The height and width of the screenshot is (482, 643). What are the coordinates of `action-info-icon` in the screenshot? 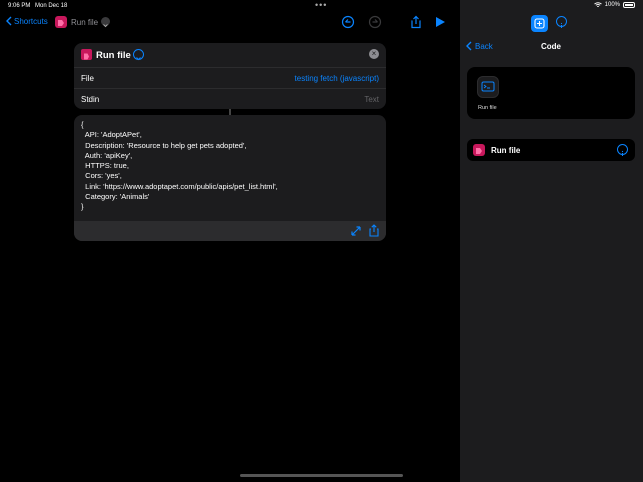 It's located at (622, 150).